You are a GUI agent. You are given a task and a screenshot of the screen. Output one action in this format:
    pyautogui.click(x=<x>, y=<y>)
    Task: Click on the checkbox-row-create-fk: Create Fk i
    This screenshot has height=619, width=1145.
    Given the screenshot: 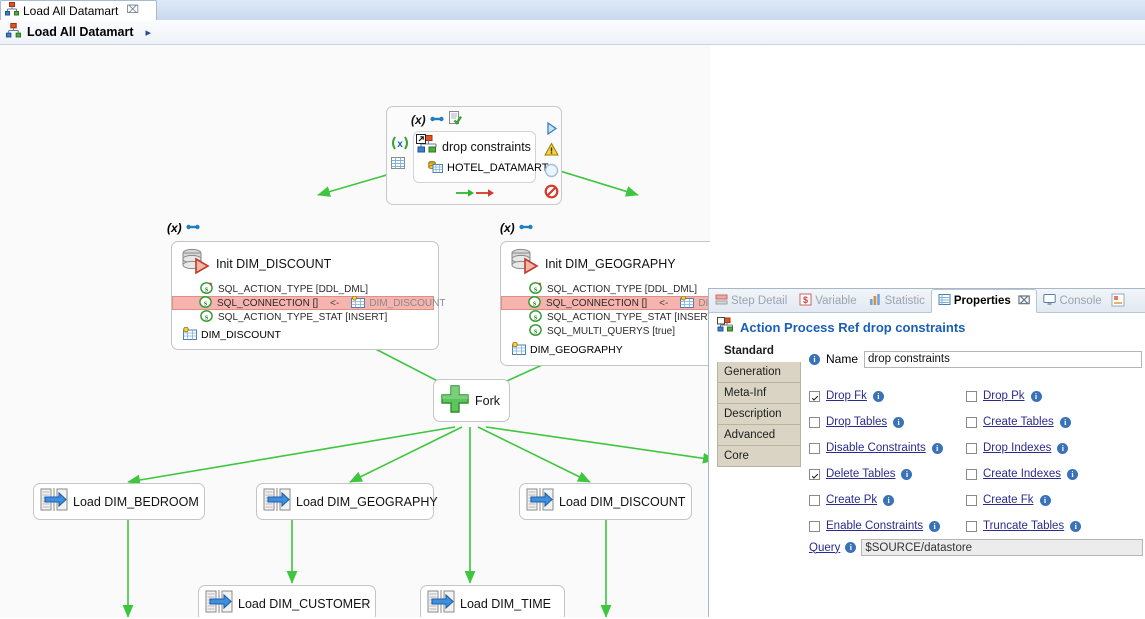 What is the action you would take?
    pyautogui.click(x=1044, y=500)
    